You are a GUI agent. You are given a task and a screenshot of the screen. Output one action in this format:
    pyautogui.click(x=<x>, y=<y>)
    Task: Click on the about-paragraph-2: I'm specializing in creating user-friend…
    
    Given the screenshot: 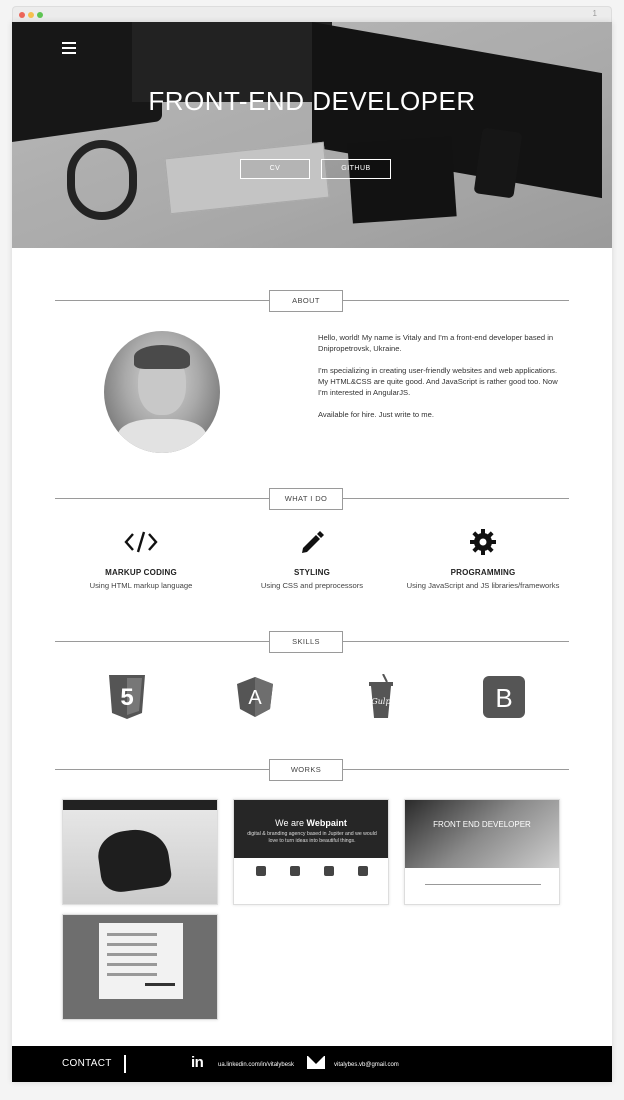 What is the action you would take?
    pyautogui.click(x=438, y=381)
    